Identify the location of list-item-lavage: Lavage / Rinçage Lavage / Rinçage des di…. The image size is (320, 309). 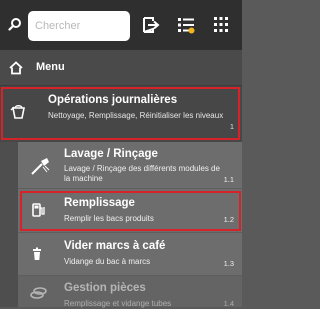
(130, 165).